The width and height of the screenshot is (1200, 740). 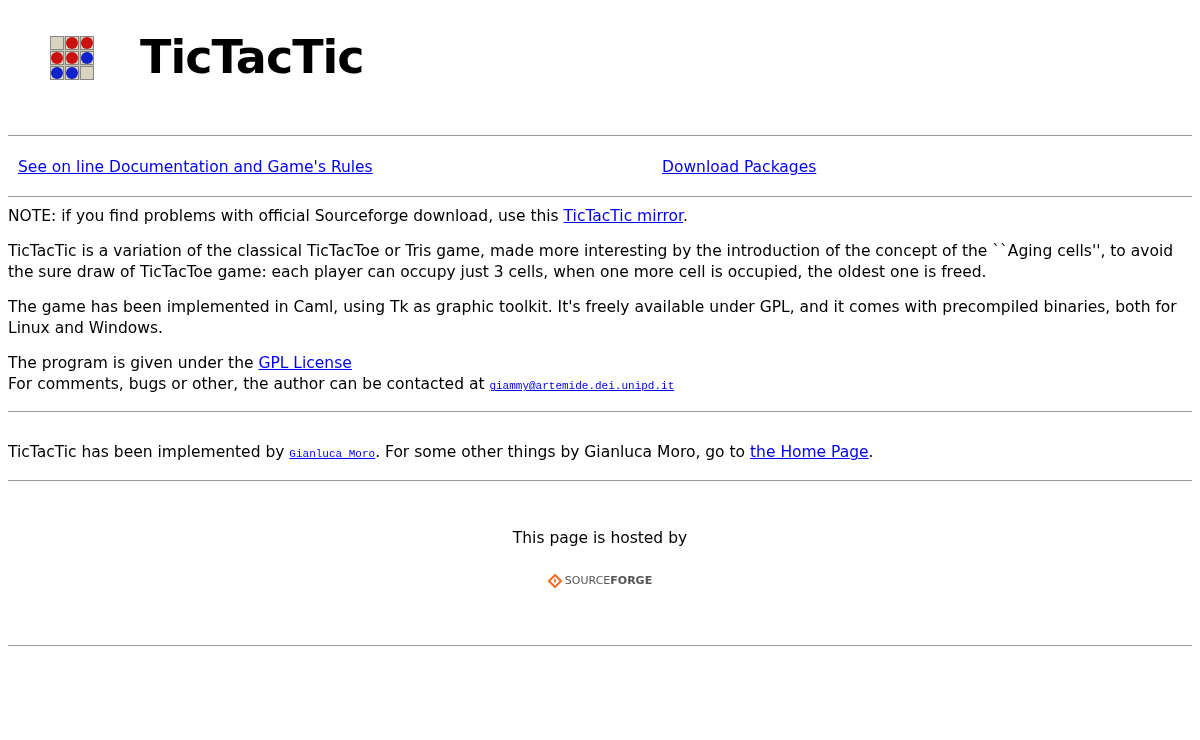 What do you see at coordinates (600, 538) in the screenshot?
I see `hosted-text: This page is hosted by` at bounding box center [600, 538].